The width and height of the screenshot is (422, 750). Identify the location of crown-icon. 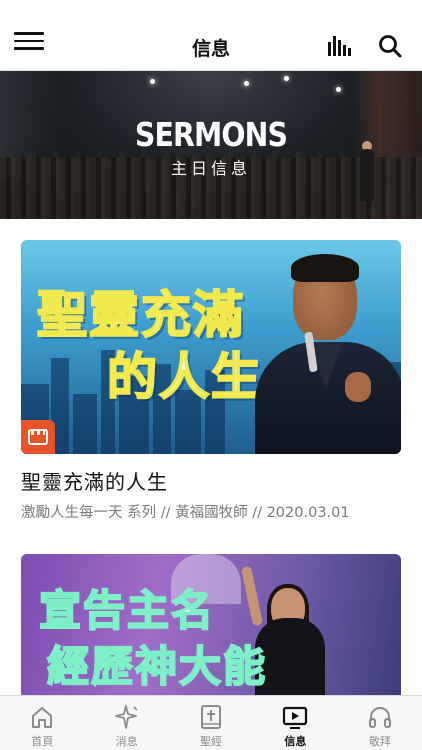
(38, 437).